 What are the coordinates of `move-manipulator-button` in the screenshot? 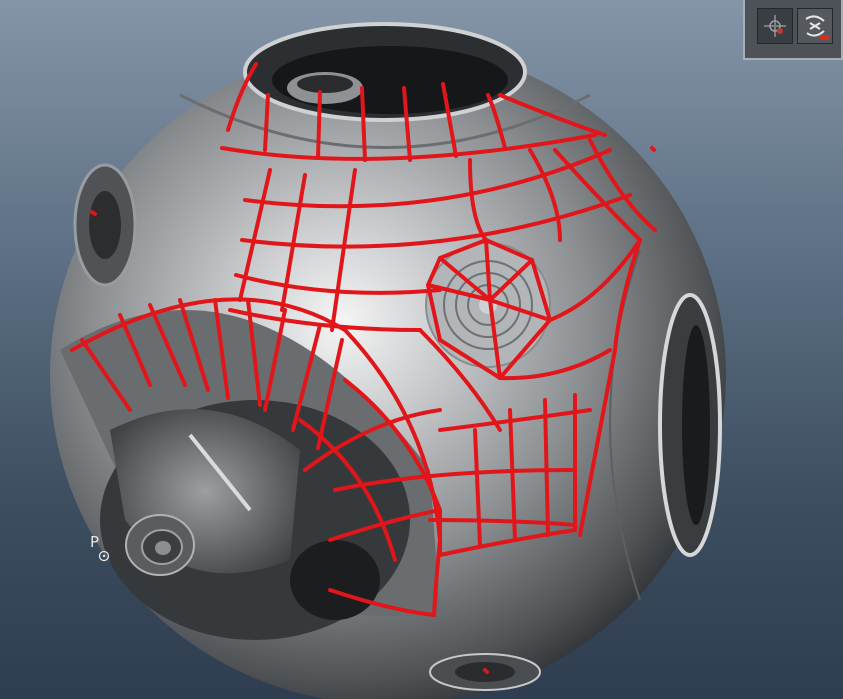 It's located at (775, 26).